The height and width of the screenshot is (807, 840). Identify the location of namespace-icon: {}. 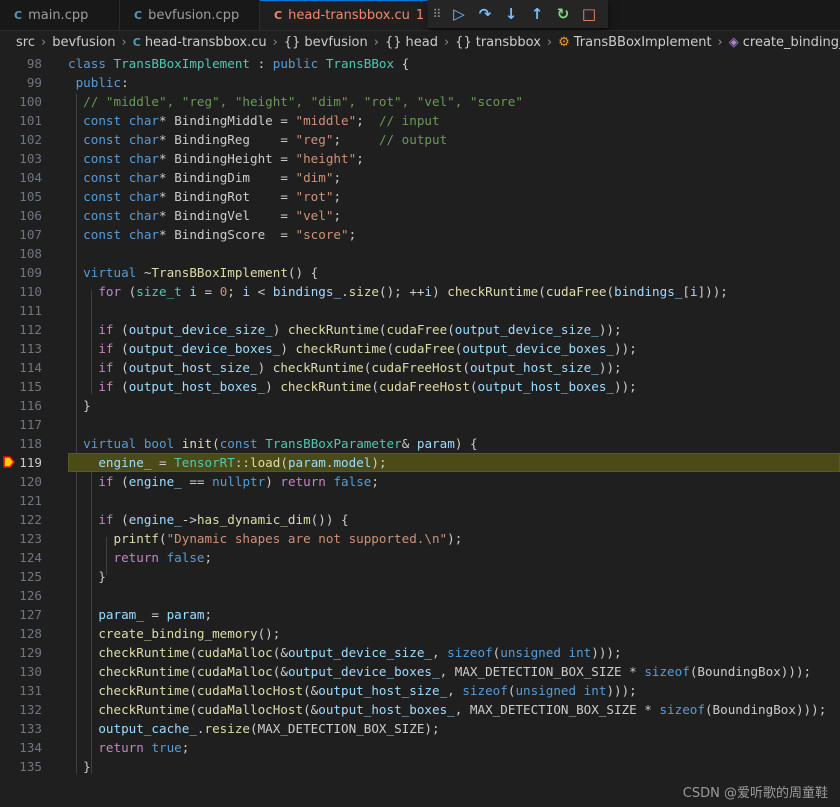
(463, 42).